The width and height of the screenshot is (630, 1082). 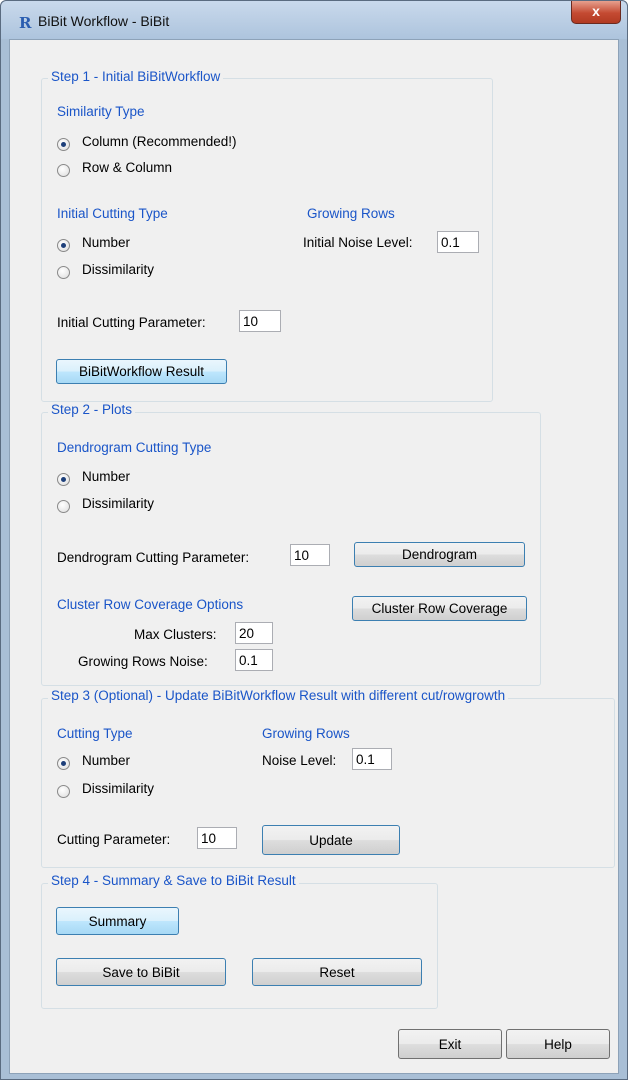 What do you see at coordinates (260, 321) in the screenshot?
I see `initial-cutting-param-input` at bounding box center [260, 321].